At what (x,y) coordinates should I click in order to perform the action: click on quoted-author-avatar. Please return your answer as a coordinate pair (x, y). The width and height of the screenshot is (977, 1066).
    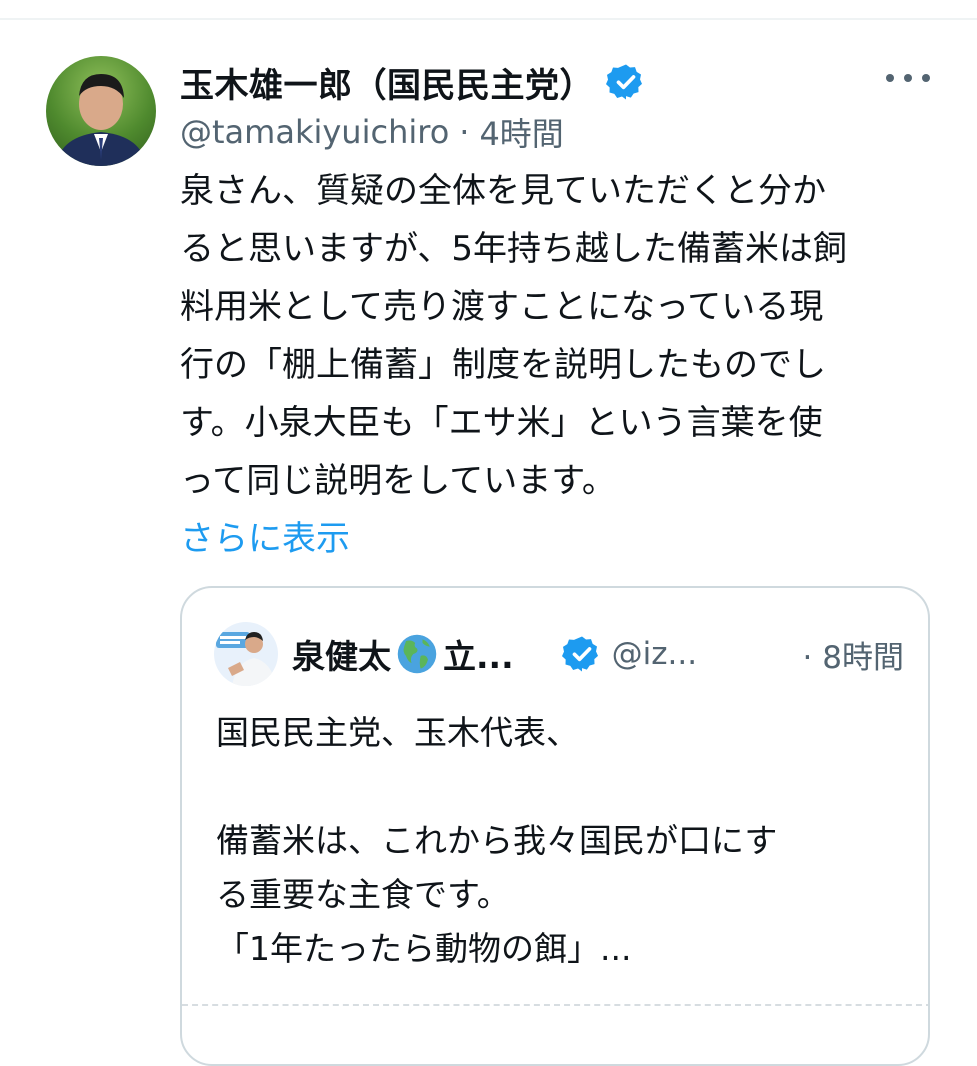
    Looking at the image, I should click on (246, 654).